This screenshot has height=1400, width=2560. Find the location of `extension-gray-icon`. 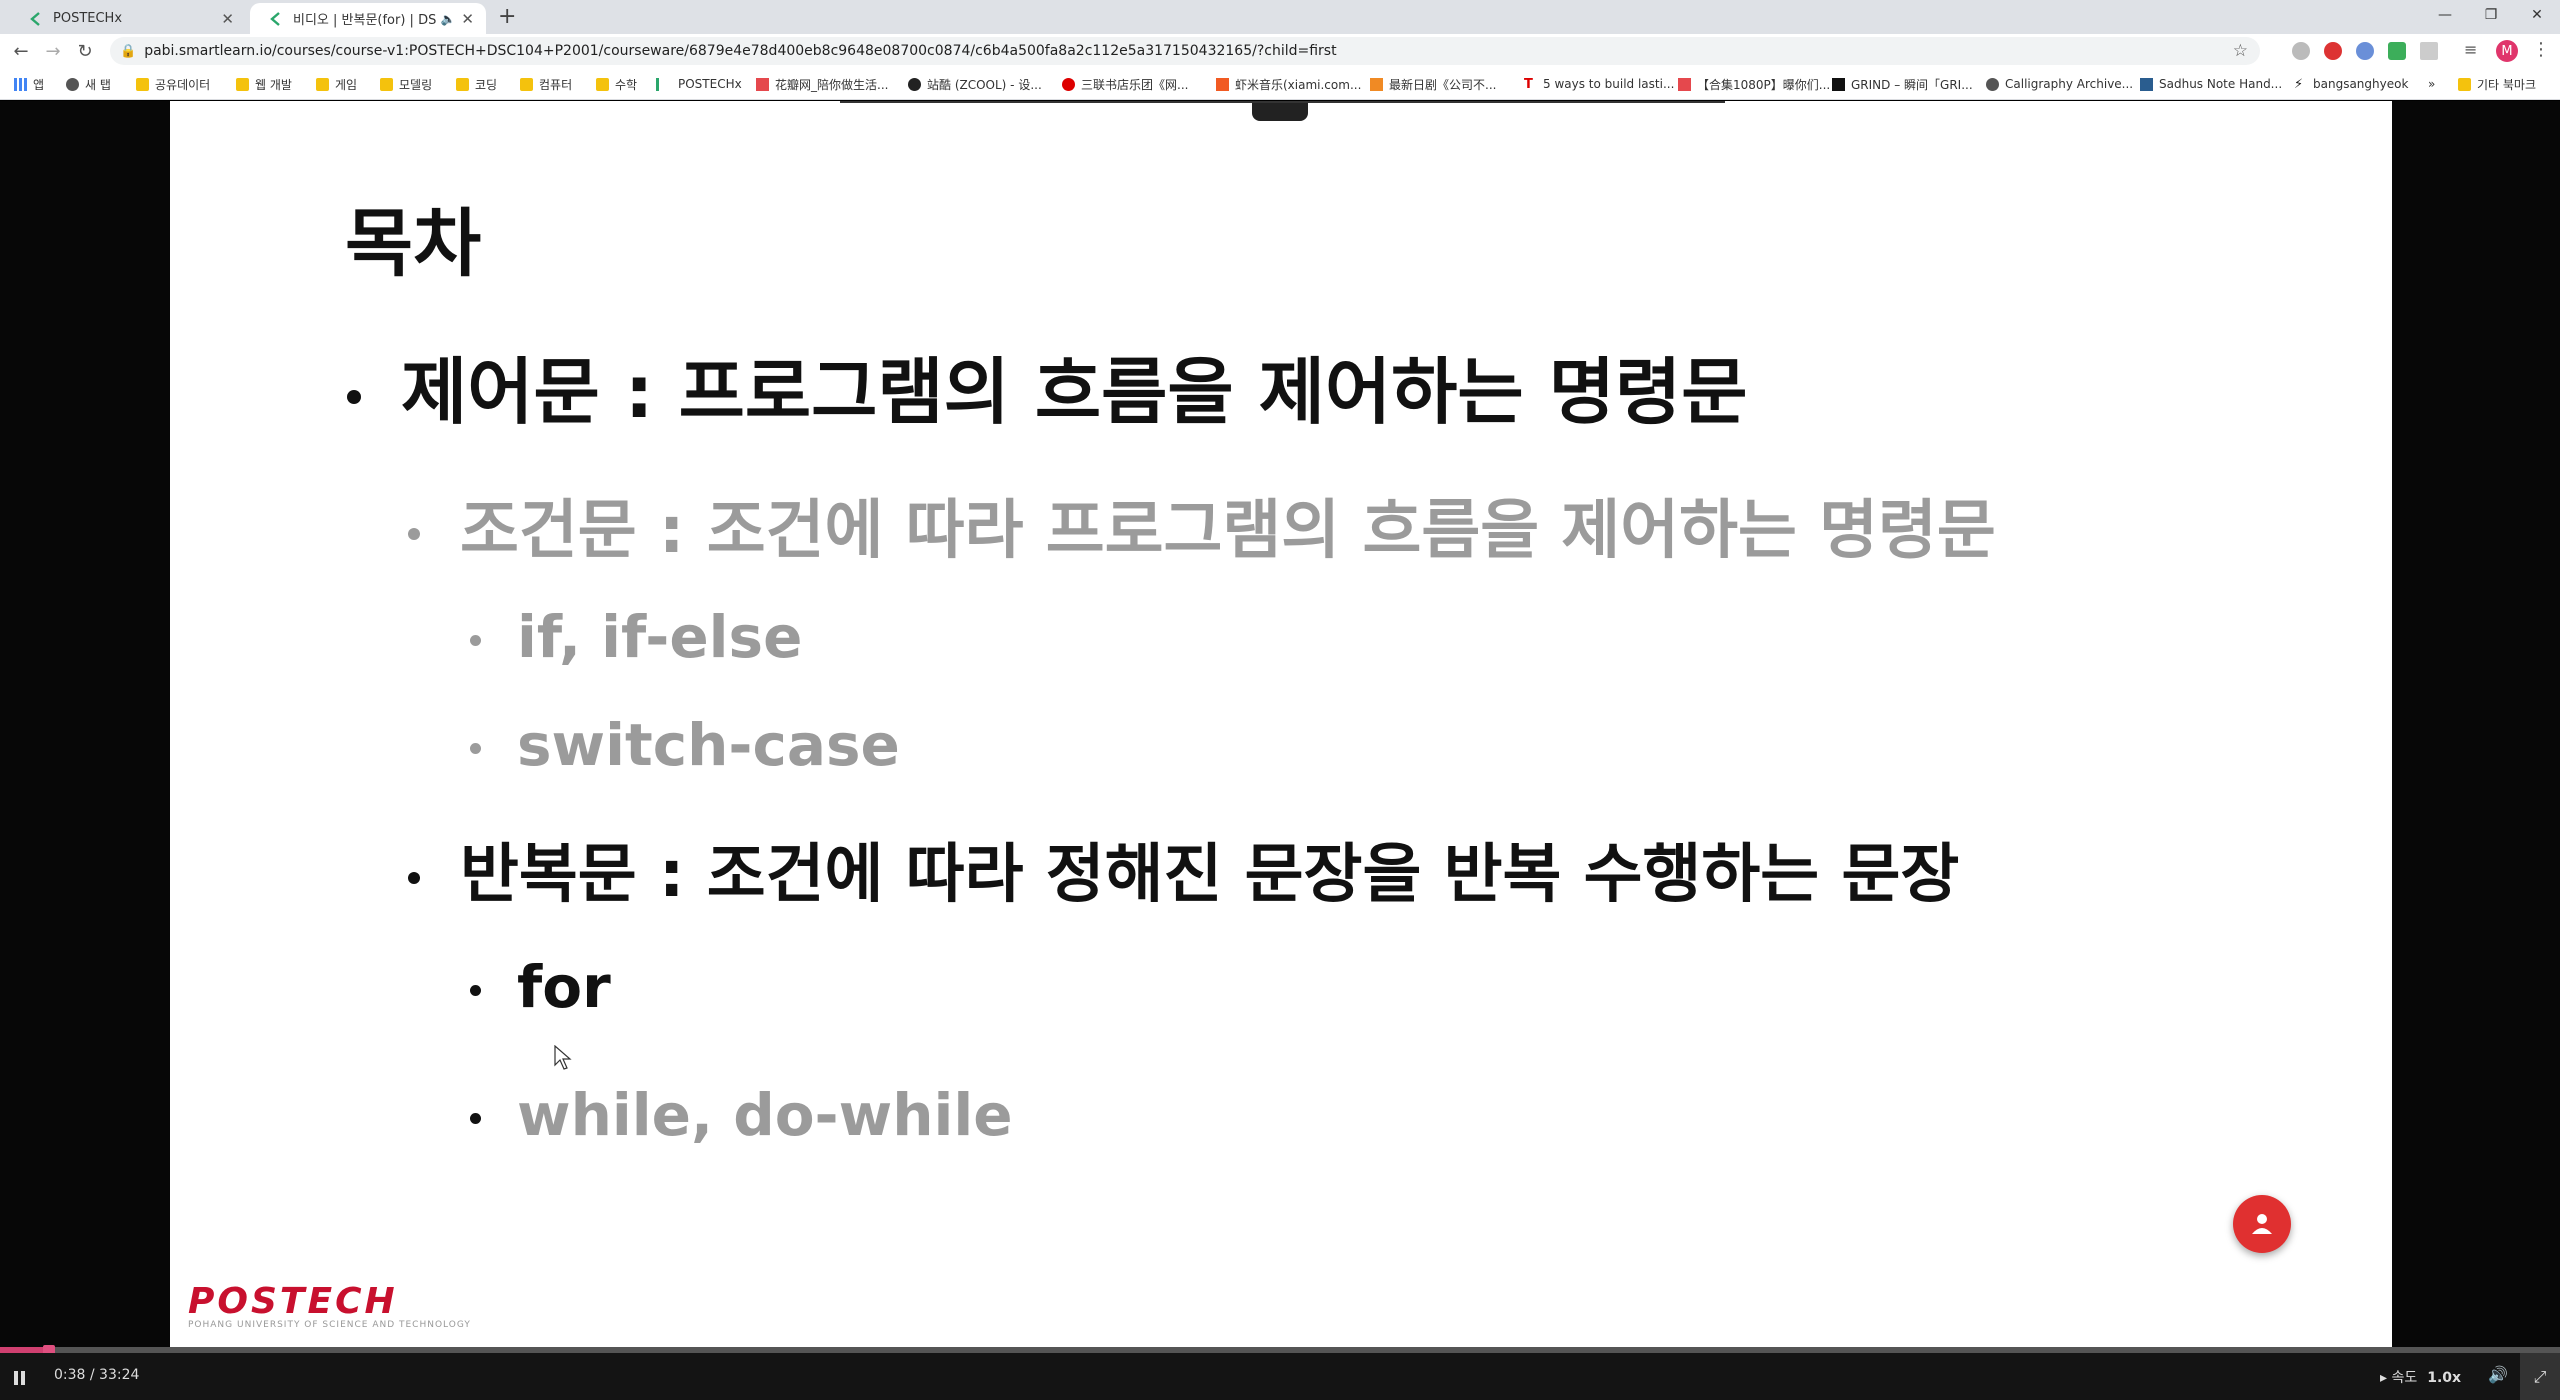

extension-gray-icon is located at coordinates (2429, 51).